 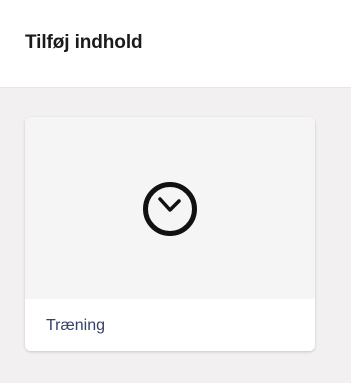 I want to click on card-label: Træning, so click(x=75, y=325).